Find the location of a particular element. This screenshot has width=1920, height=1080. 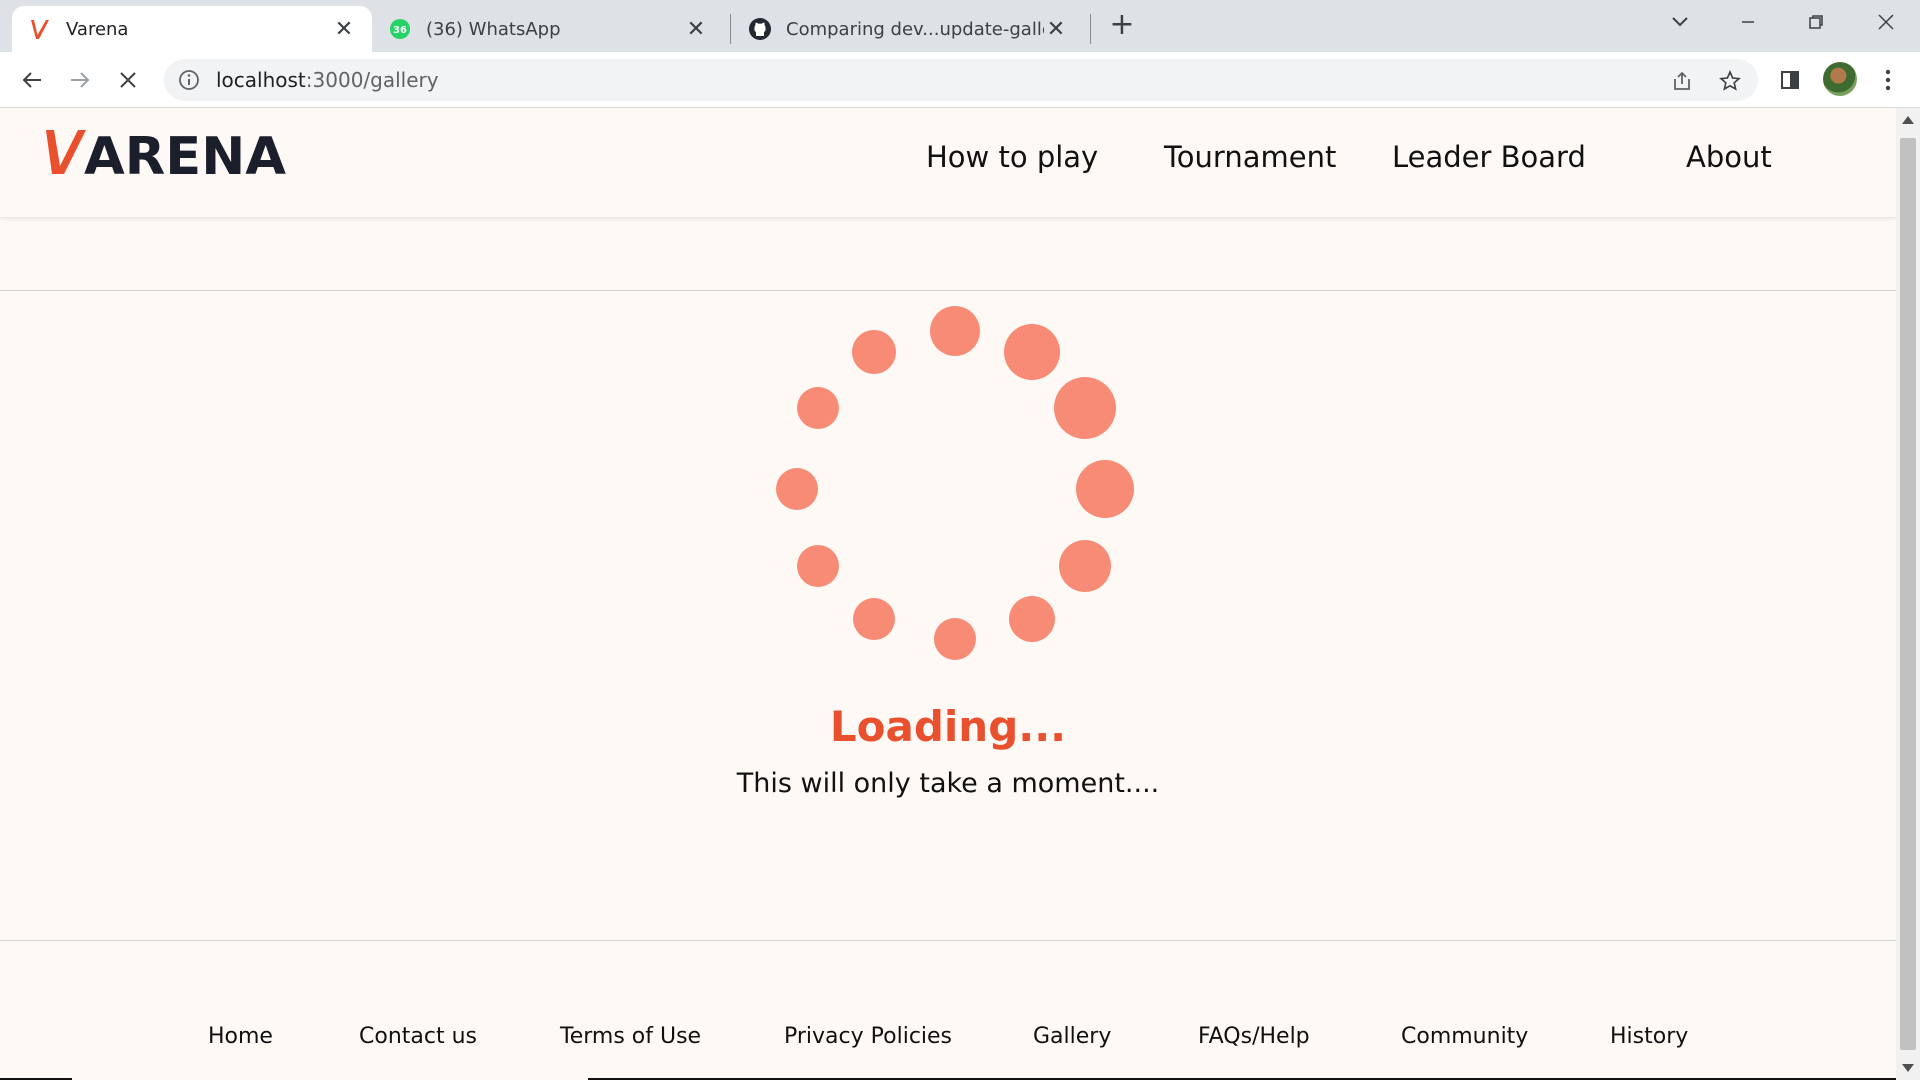

tab-search-icon is located at coordinates (1680, 22).